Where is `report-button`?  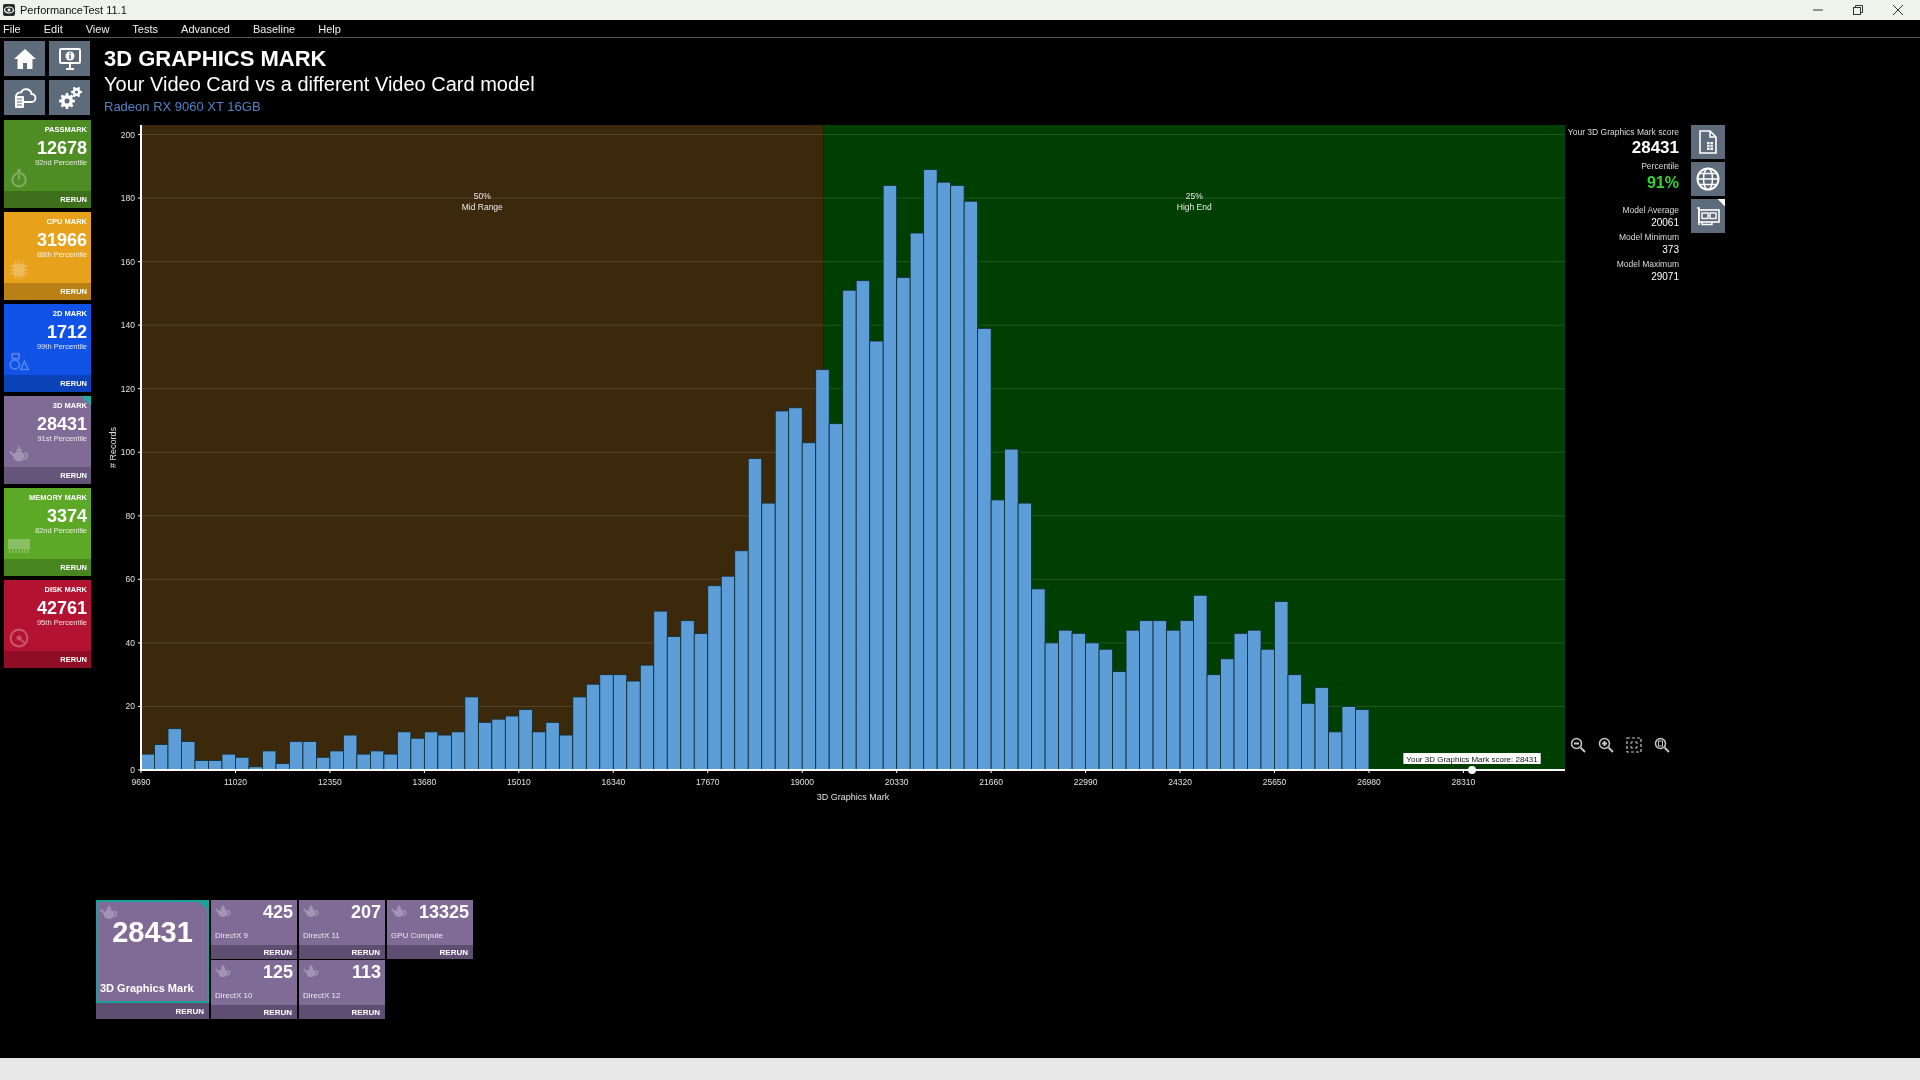 report-button is located at coordinates (1708, 142).